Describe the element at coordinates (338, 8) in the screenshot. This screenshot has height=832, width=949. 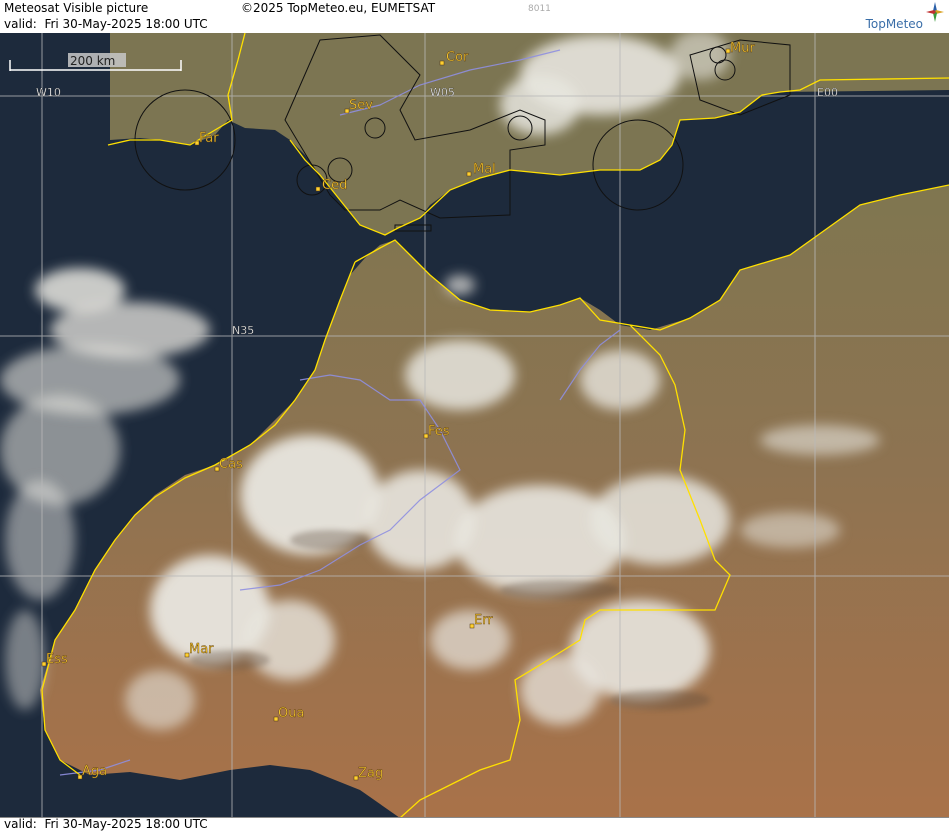
I see `copyright-text: ©2025 TopMeteo.eu, EUMETSAT` at that location.